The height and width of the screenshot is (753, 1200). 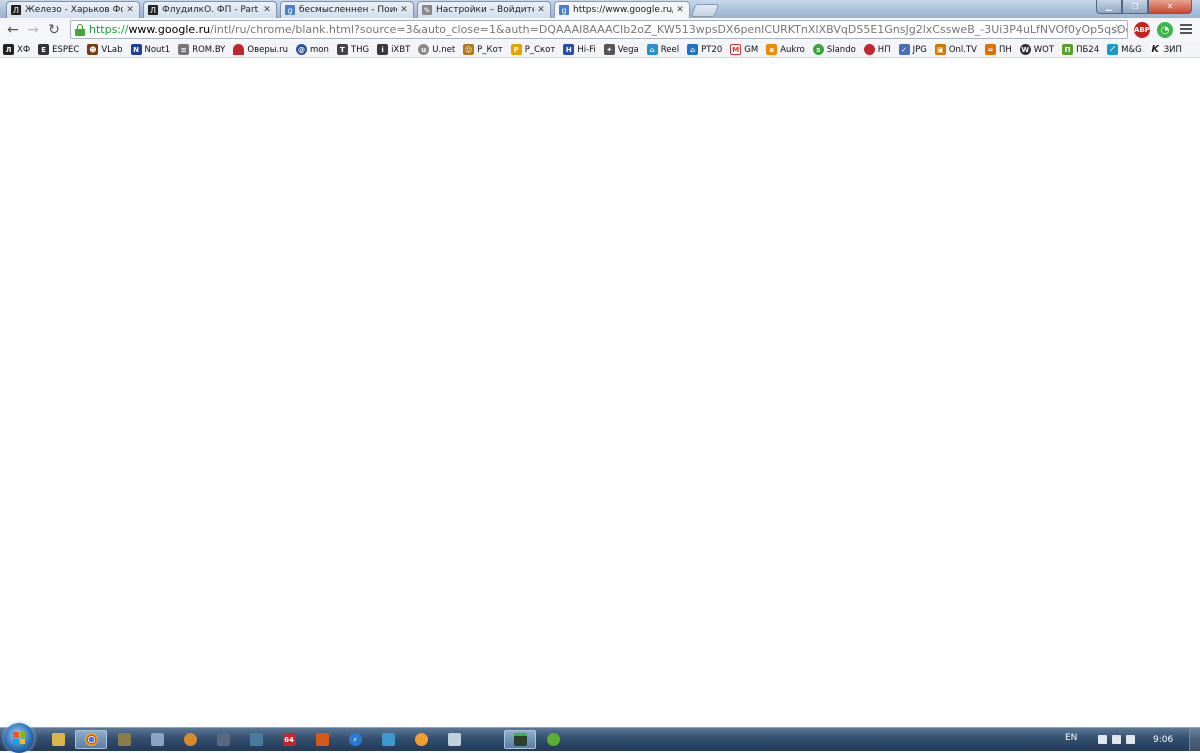 I want to click on adblock-label: ABP, so click(x=1142, y=30).